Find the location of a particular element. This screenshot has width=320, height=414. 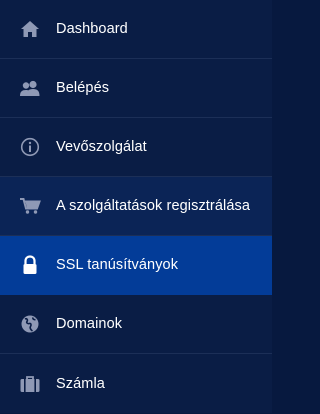

menu-item-label: Dashboard is located at coordinates (92, 29).